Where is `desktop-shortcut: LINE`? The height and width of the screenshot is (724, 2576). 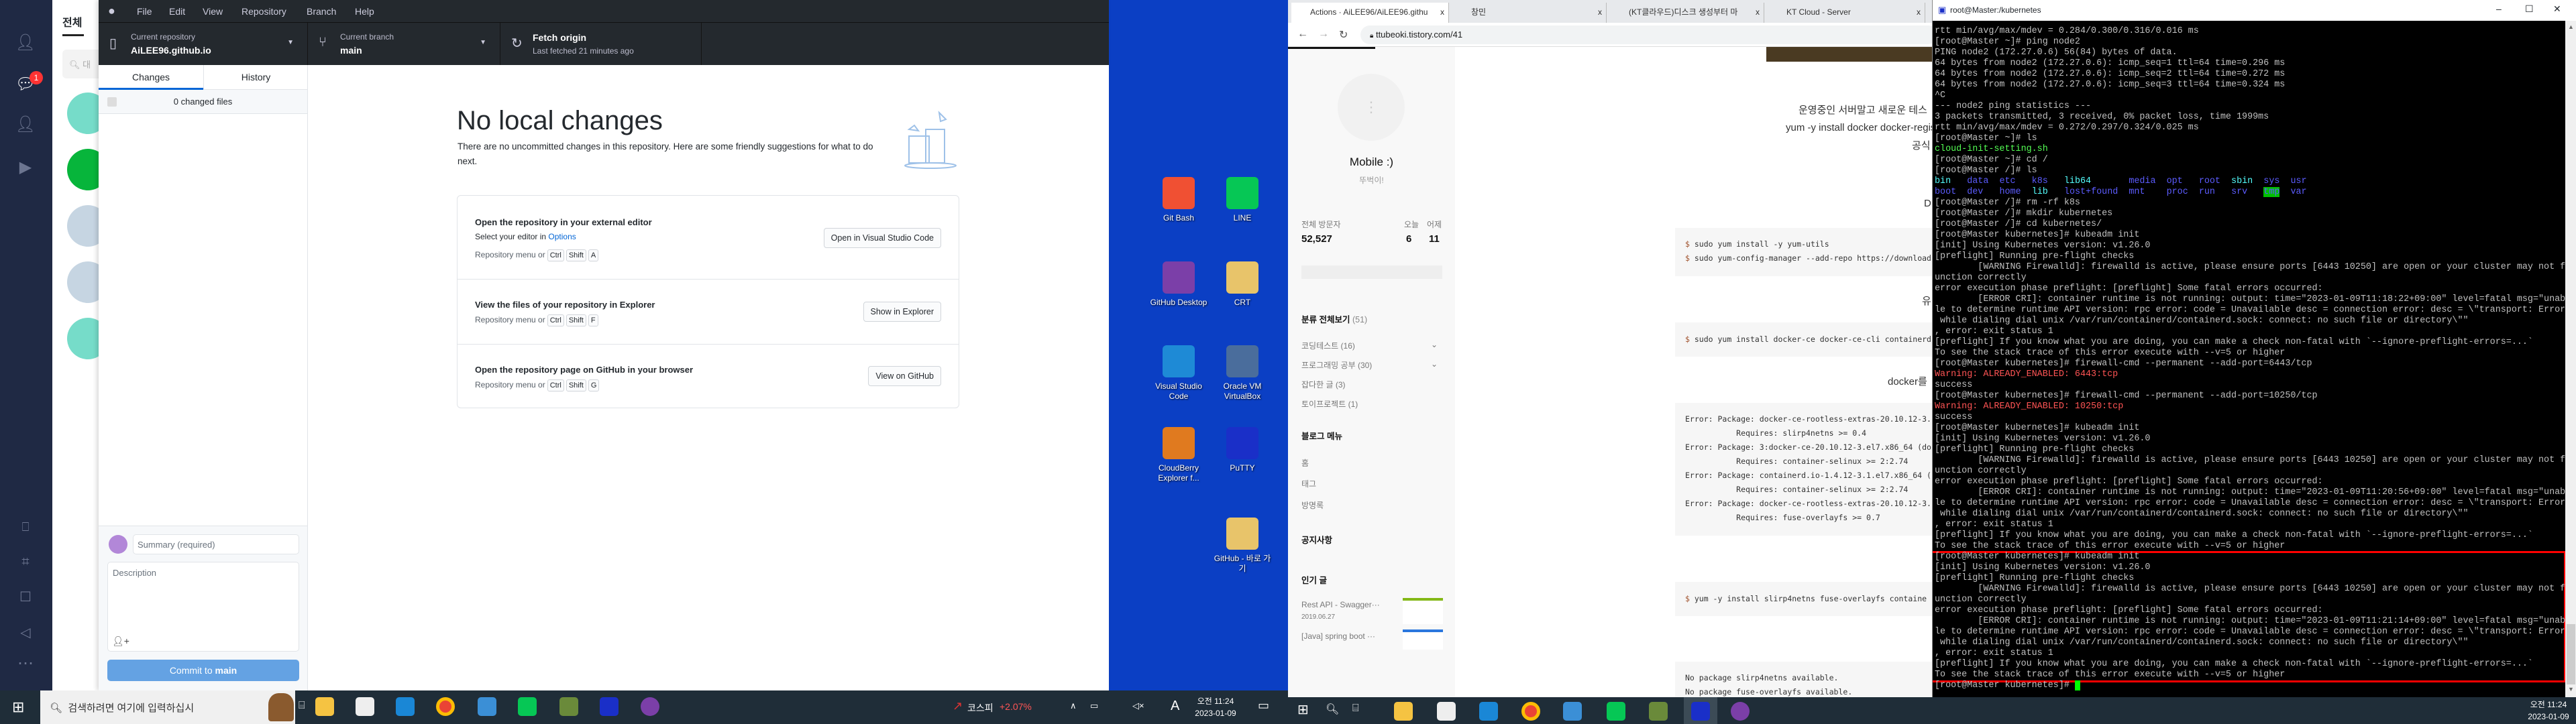 desktop-shortcut: LINE is located at coordinates (1242, 200).